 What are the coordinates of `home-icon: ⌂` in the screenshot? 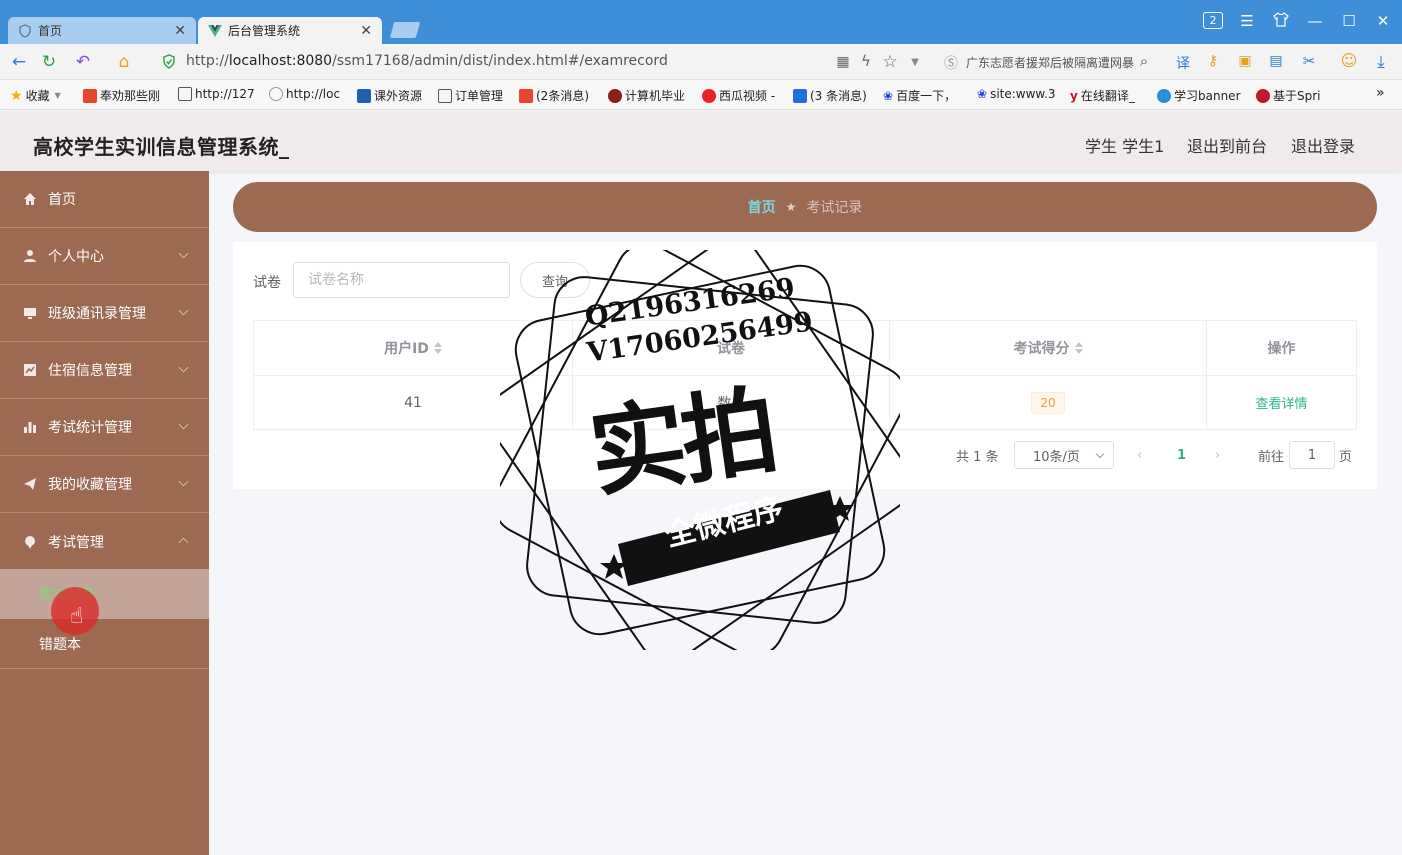 It's located at (124, 62).